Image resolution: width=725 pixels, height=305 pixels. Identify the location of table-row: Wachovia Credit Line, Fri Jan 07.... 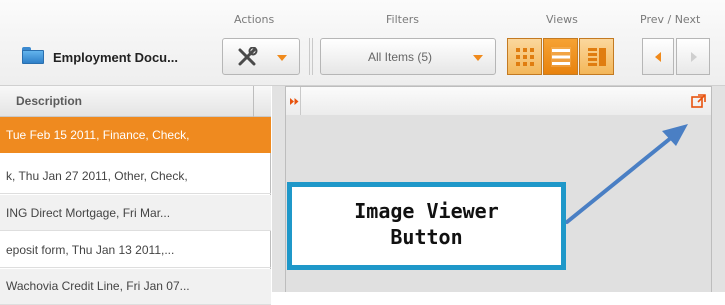
(135, 287).